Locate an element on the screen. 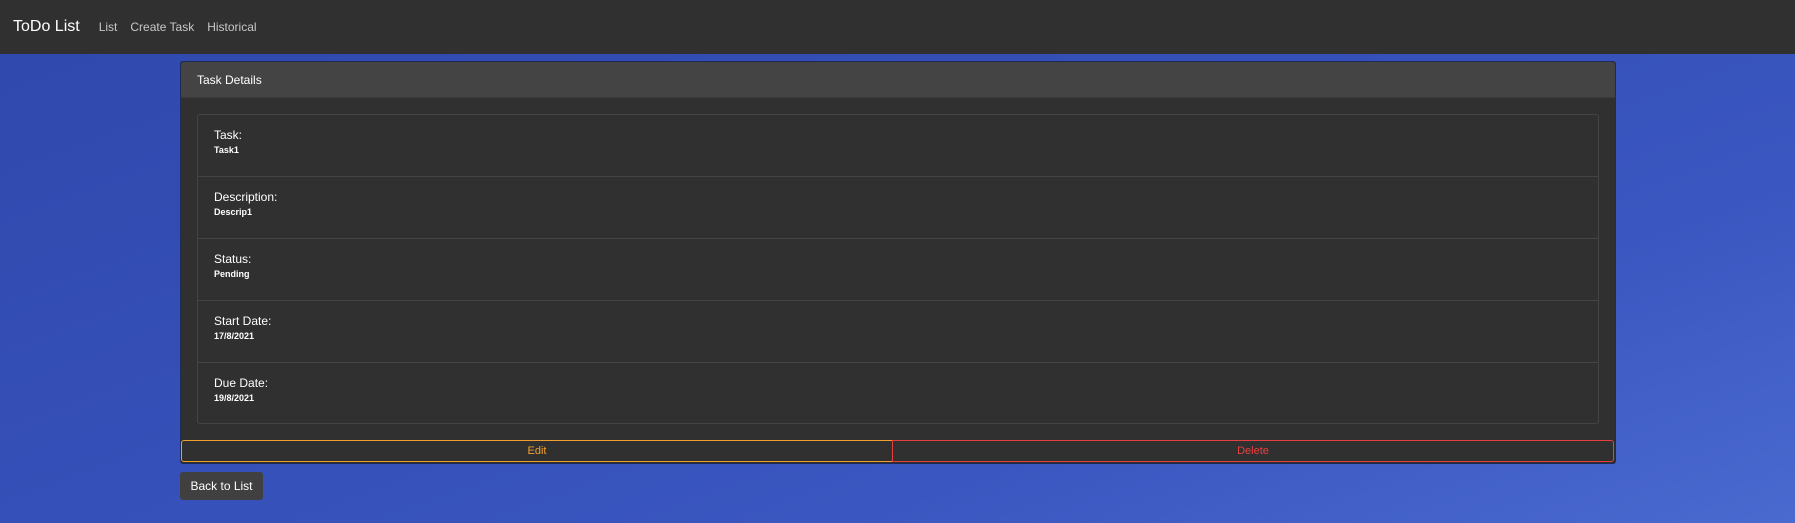 The height and width of the screenshot is (523, 1795). field-label: Start Date: is located at coordinates (243, 321).